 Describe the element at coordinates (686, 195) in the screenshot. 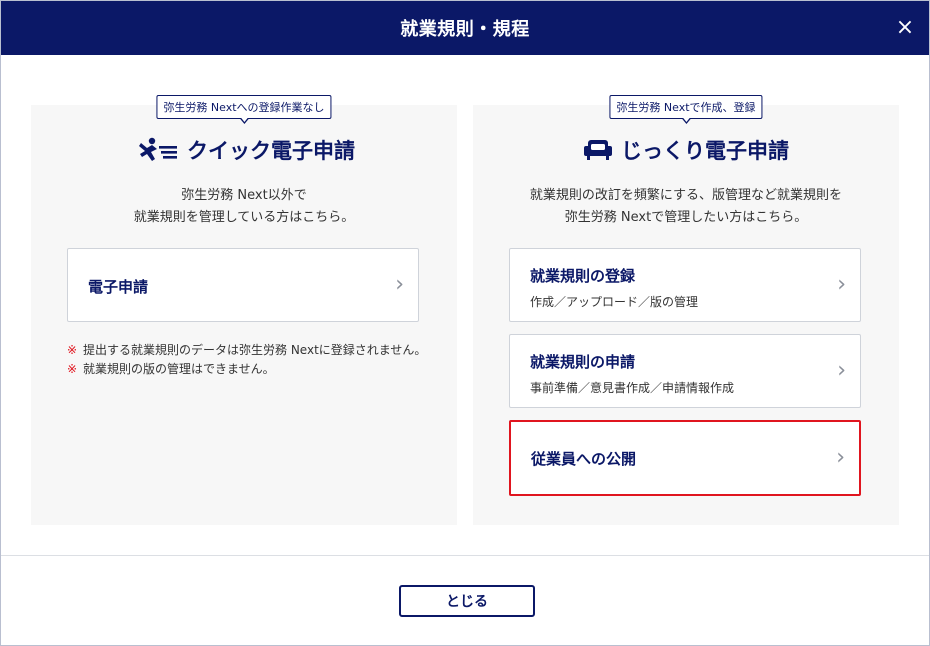

I see `detailed-apply-desc-line1: 就業規則の改訂を頻繁にする、版管理など就業規則を` at that location.